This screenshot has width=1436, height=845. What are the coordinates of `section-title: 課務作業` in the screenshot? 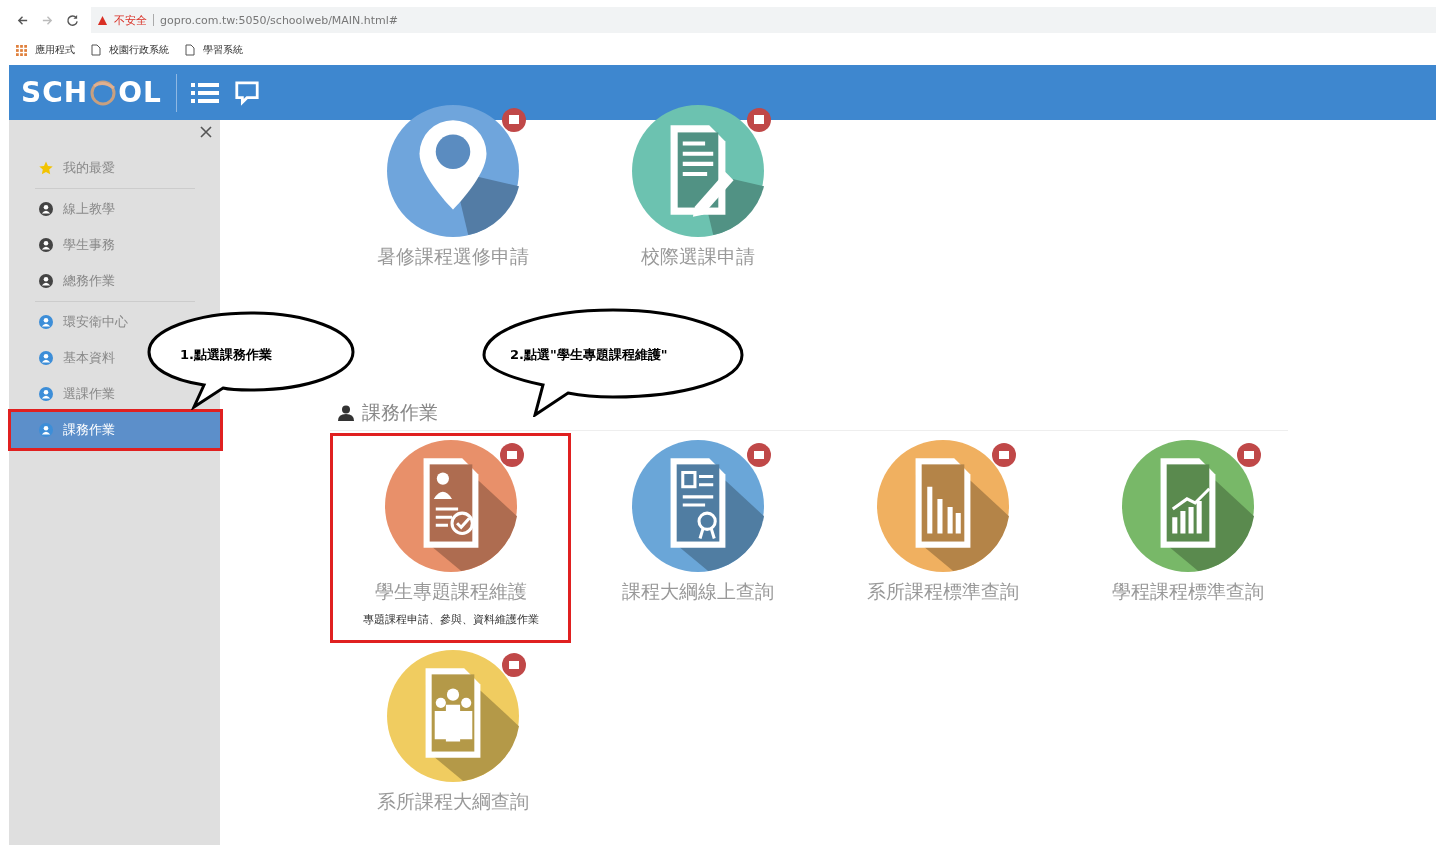 It's located at (400, 412).